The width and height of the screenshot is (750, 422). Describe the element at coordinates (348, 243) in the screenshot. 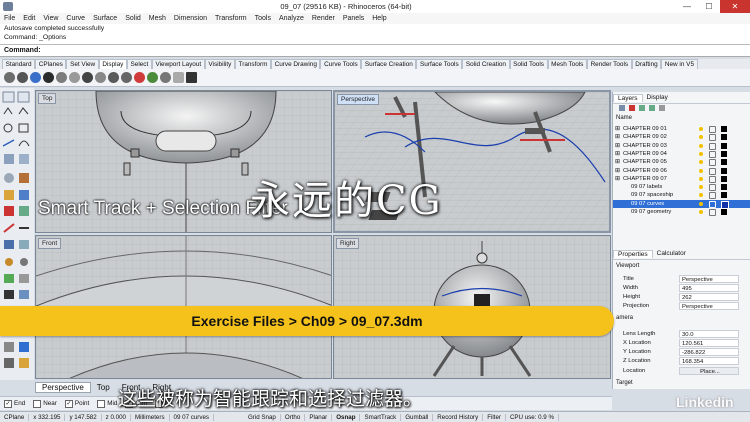

I see `viewport-label-right: Right` at that location.